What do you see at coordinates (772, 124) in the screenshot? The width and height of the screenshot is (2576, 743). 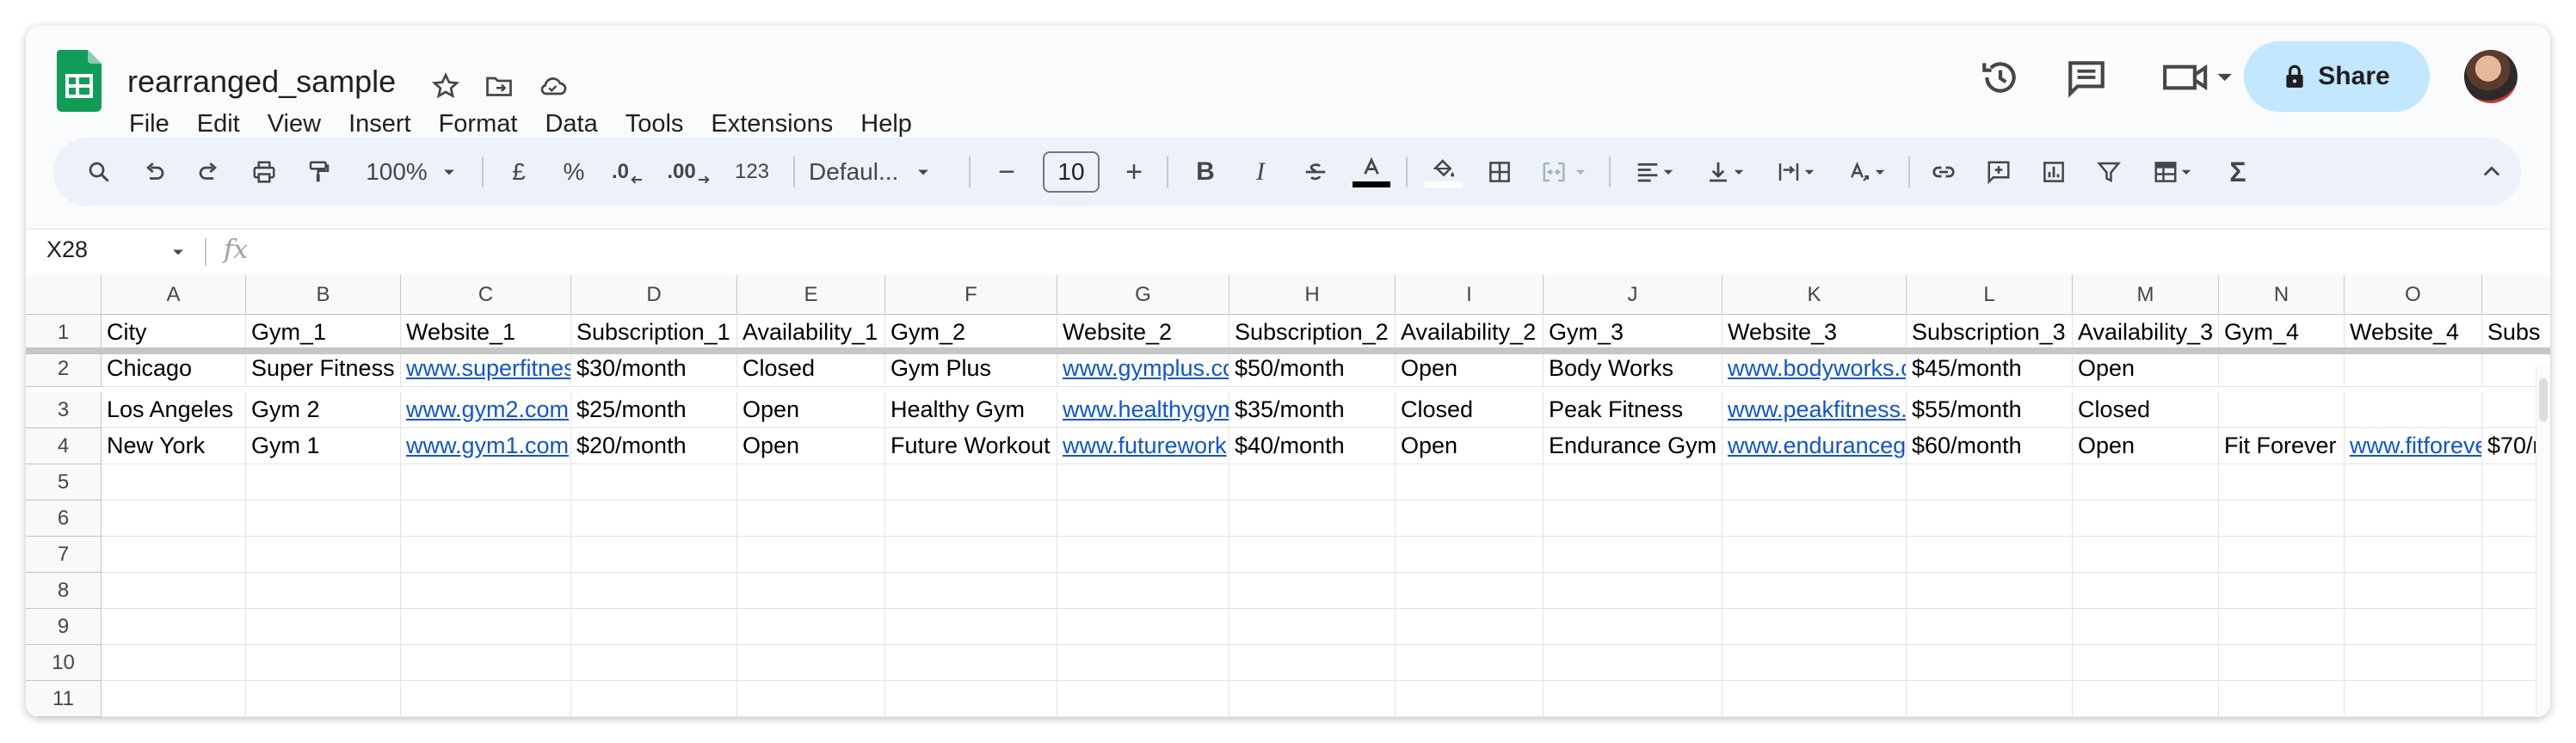 I see `menu-extensions: Extensions` at bounding box center [772, 124].